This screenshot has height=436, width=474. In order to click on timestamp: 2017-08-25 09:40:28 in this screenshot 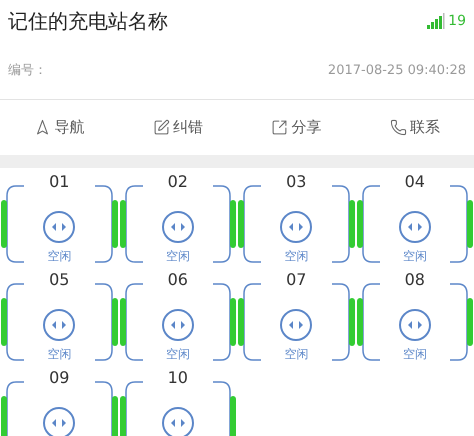, I will do `click(397, 71)`.